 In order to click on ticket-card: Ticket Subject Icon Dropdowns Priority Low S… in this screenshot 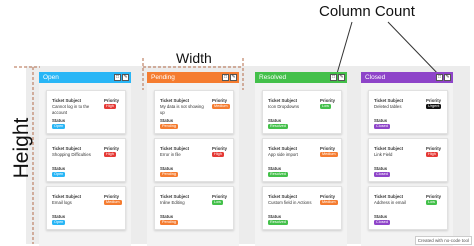, I will do `click(302, 112)`.